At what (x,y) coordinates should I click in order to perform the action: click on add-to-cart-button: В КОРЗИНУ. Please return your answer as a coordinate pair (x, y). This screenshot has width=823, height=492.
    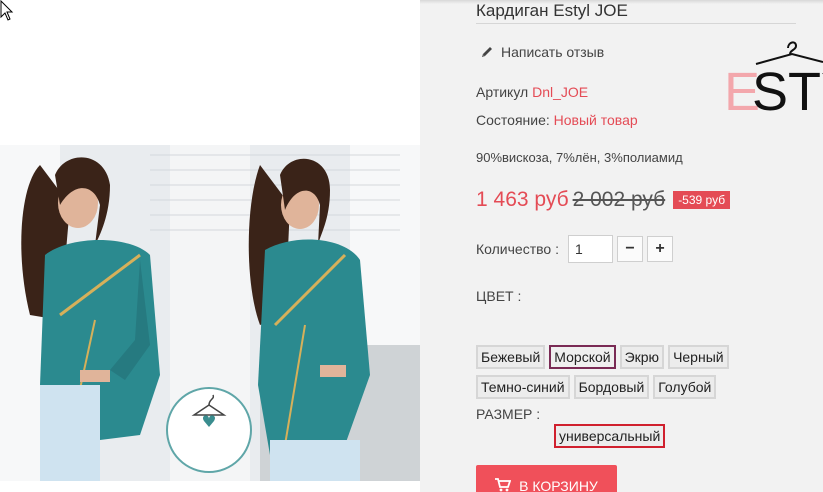
    Looking at the image, I should click on (546, 478).